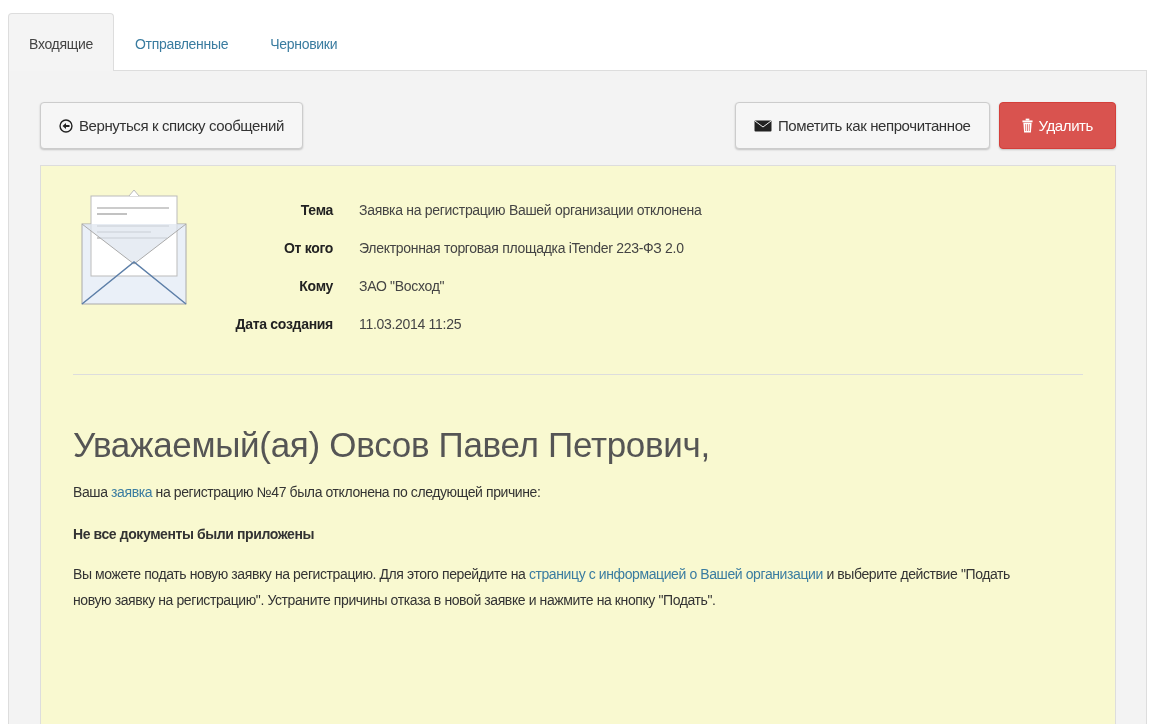 This screenshot has height=724, width=1165. Describe the element at coordinates (530, 210) in the screenshot. I see `field-value: Заявка на регистрацию Вашей организации отклонена` at that location.